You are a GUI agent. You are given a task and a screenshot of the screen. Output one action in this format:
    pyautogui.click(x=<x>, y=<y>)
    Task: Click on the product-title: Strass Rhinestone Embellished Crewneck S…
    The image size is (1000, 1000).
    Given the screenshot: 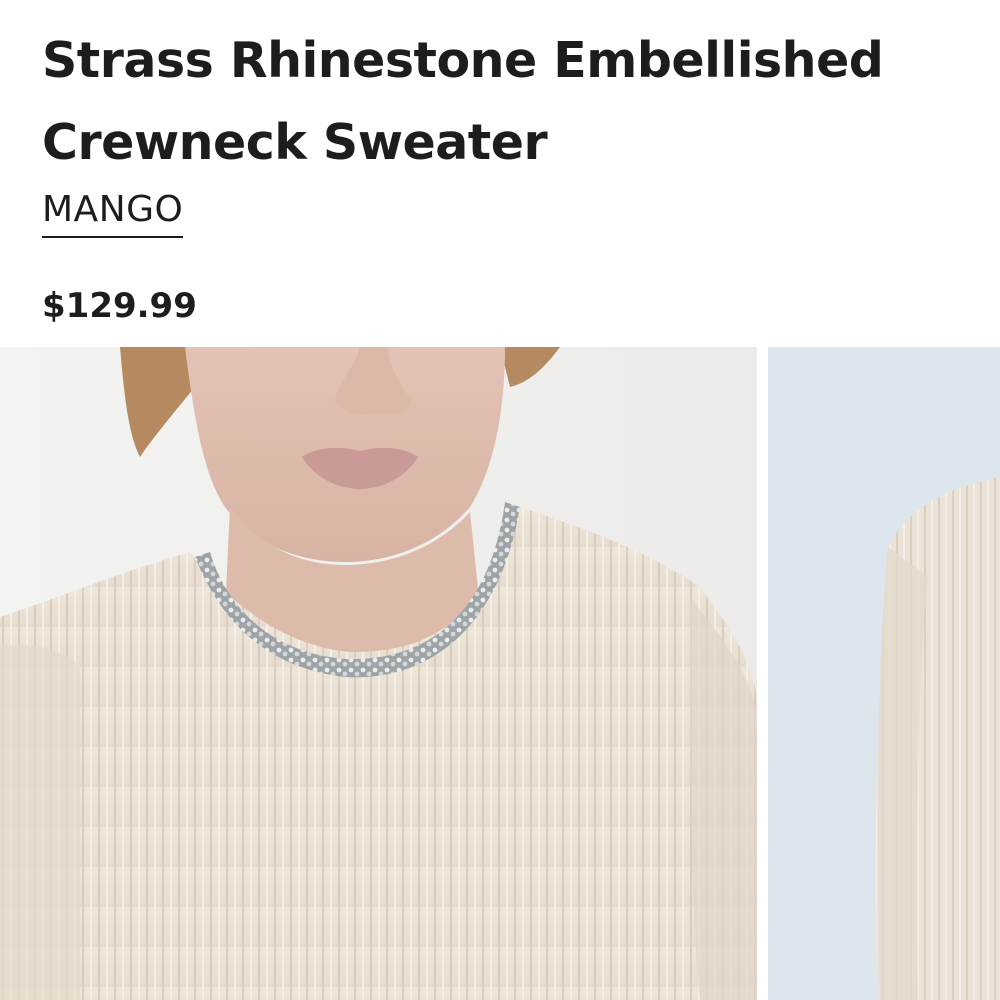 What is the action you would take?
    pyautogui.click(x=463, y=101)
    